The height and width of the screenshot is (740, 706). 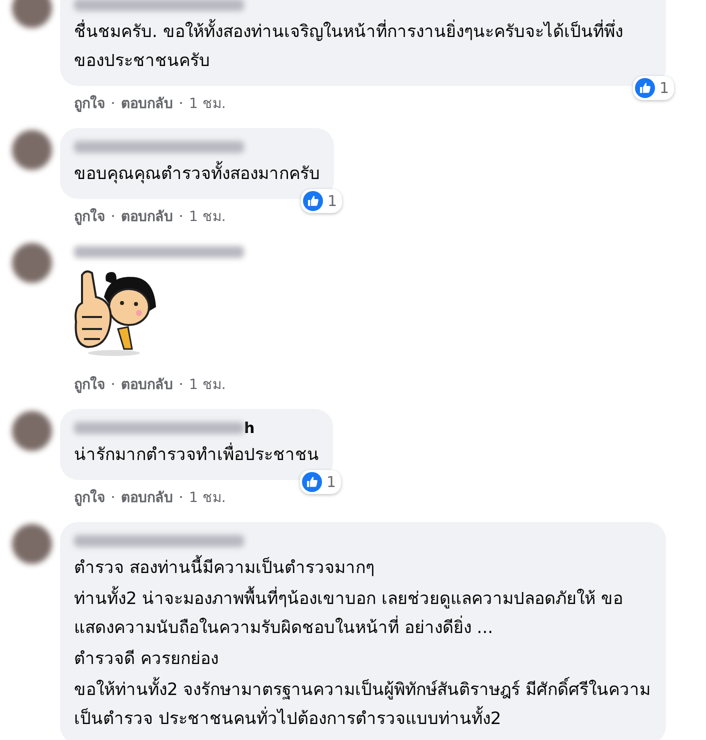 What do you see at coordinates (363, 705) in the screenshot?
I see `comment-text: ขอให้ท่านทั้ง2 จงรักษามาตรฐานความเป็นผู้พิทักษ์สันติราษฎร์ มีศักดิ์ศรีในความเป็นตำรวจ ประชาชนคนทั่วไปต้องการตำรวจแบบท่านทั้ง2` at bounding box center [363, 705].